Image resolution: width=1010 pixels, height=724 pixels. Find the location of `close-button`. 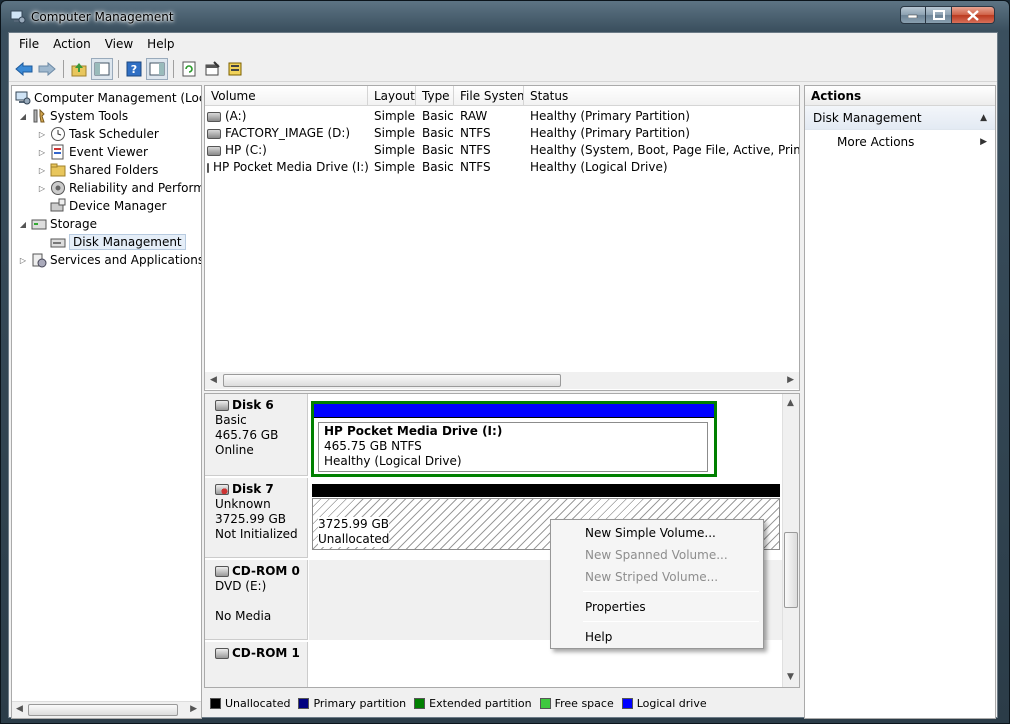

close-button is located at coordinates (973, 15).